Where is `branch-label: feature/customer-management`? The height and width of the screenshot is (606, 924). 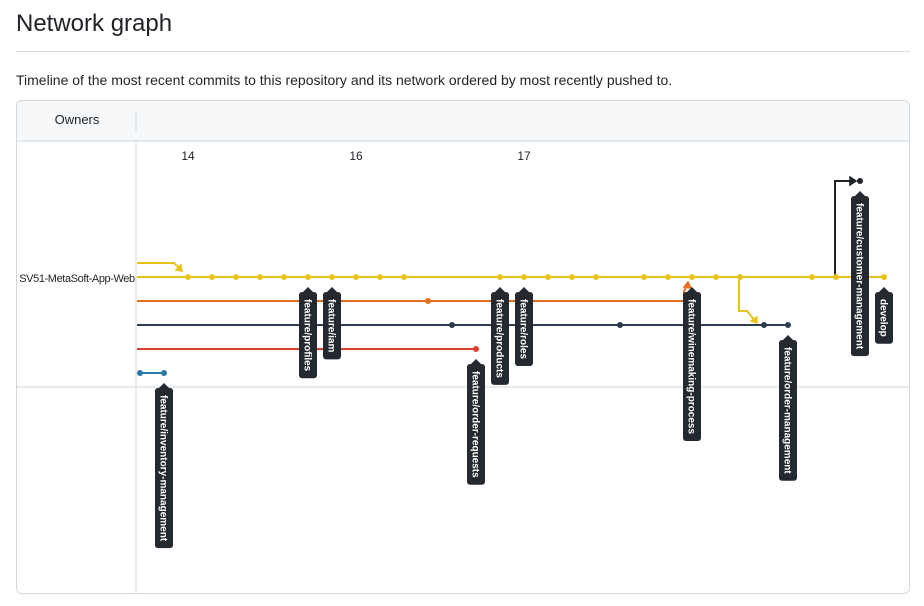
branch-label: feature/customer-management is located at coordinates (859, 276).